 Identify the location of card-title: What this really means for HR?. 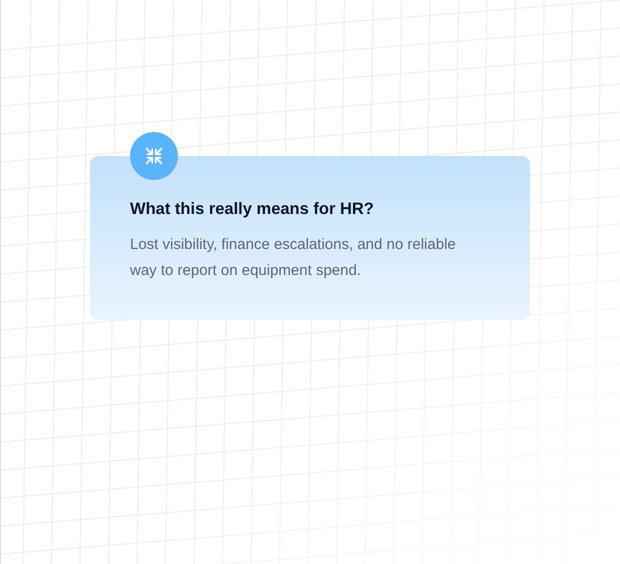
(252, 209).